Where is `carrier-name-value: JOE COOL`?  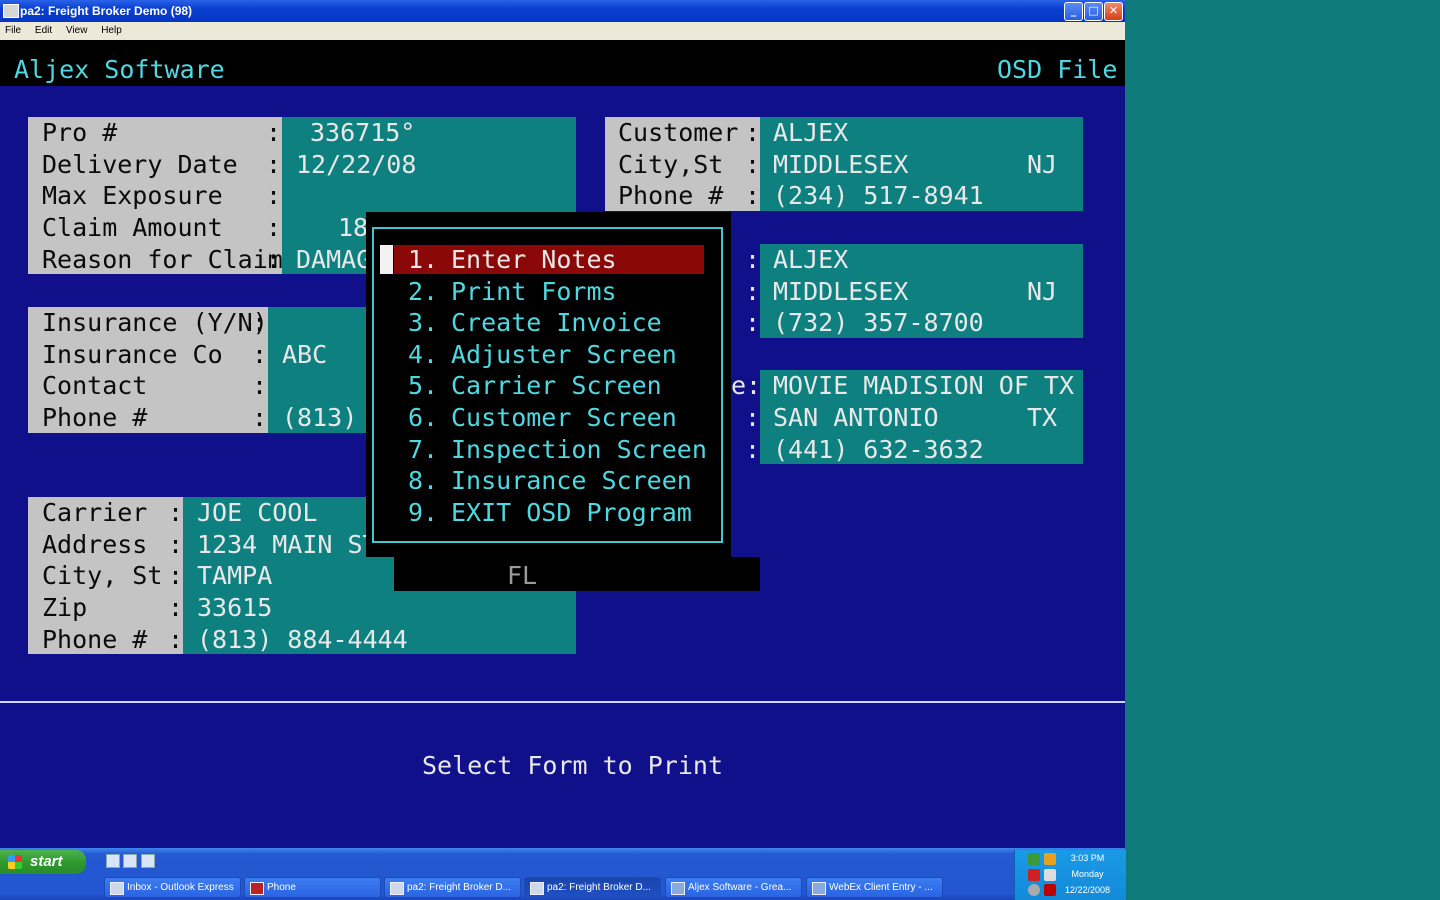 carrier-name-value: JOE COOL is located at coordinates (257, 513).